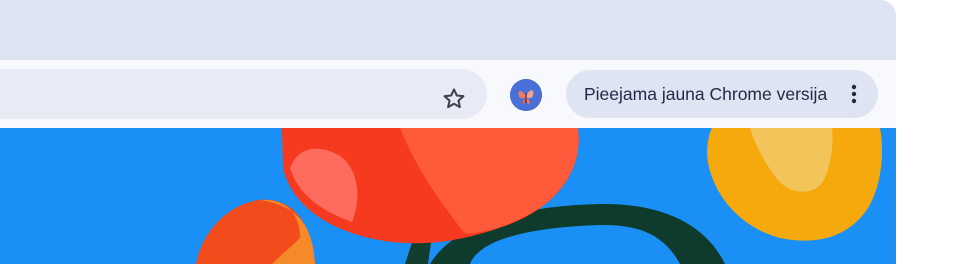 The width and height of the screenshot is (960, 264). I want to click on bookmark-star-icon, so click(454, 99).